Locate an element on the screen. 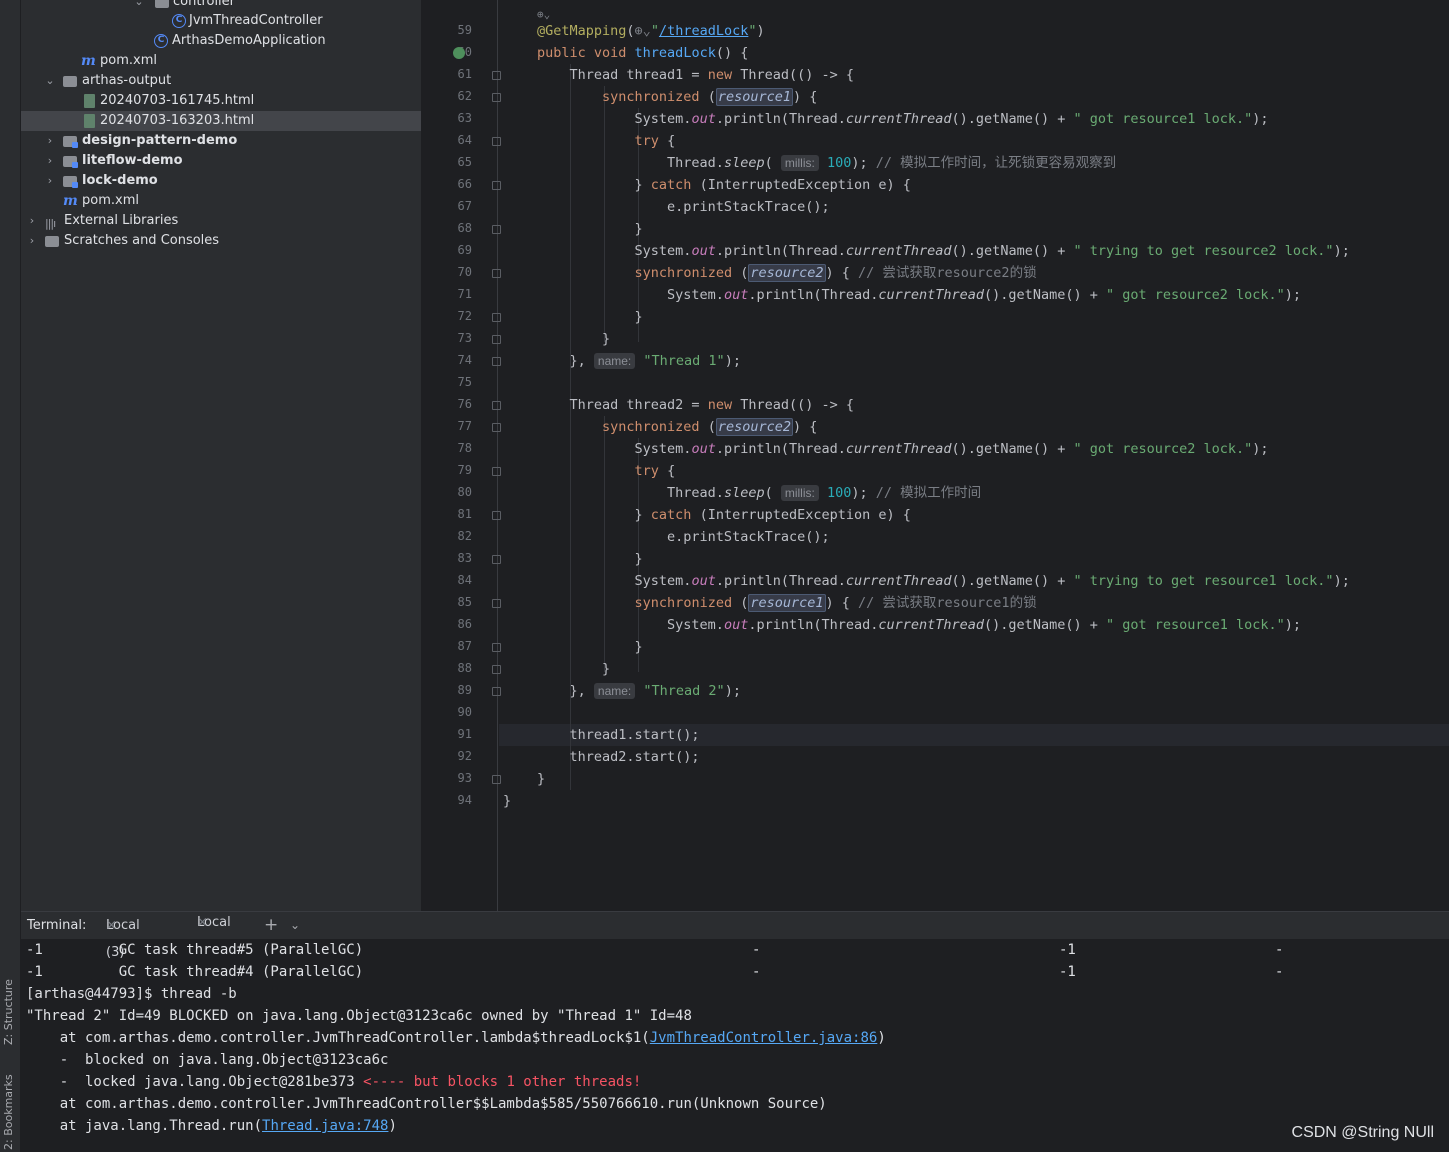  code-comment: // 尝试获取resource1的锁 is located at coordinates (947, 603).